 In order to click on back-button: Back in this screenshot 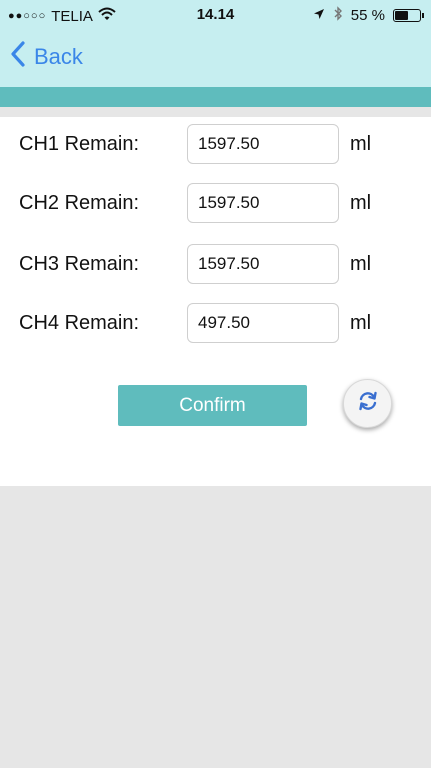, I will do `click(46, 57)`.